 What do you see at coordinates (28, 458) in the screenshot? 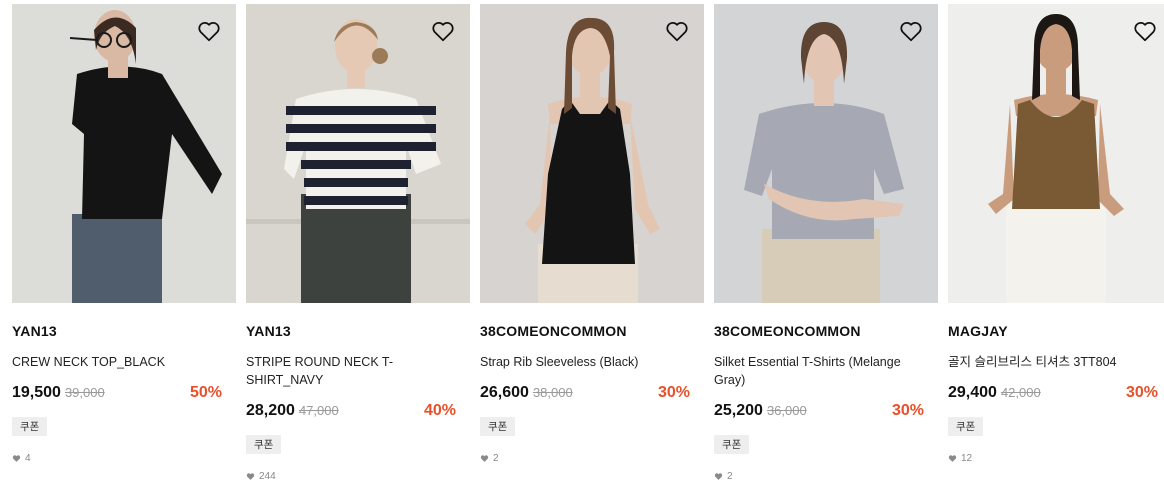
I see `like-count-value: 4` at bounding box center [28, 458].